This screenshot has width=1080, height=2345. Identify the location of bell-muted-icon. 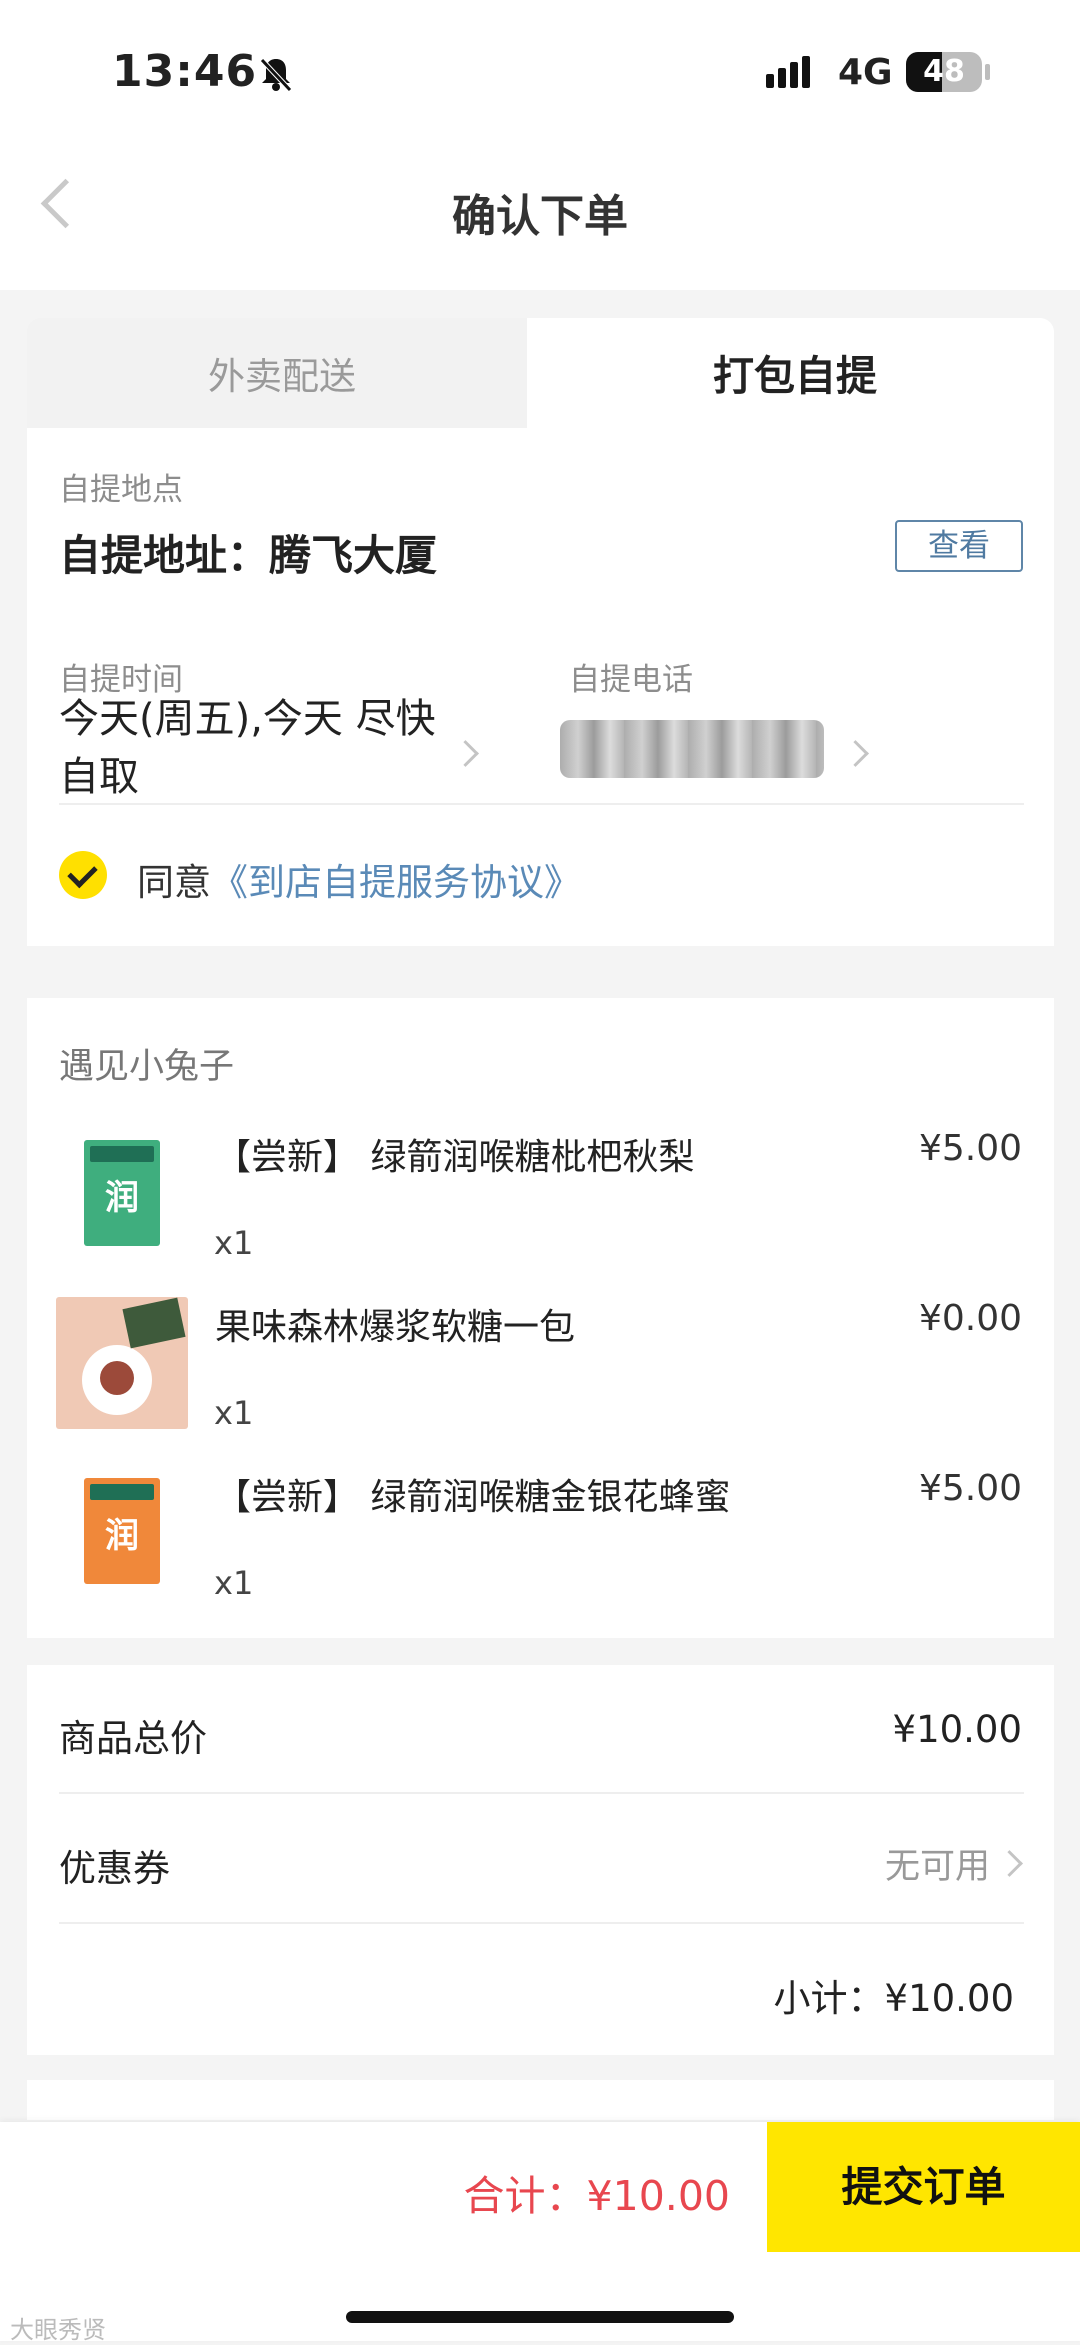
(276, 75).